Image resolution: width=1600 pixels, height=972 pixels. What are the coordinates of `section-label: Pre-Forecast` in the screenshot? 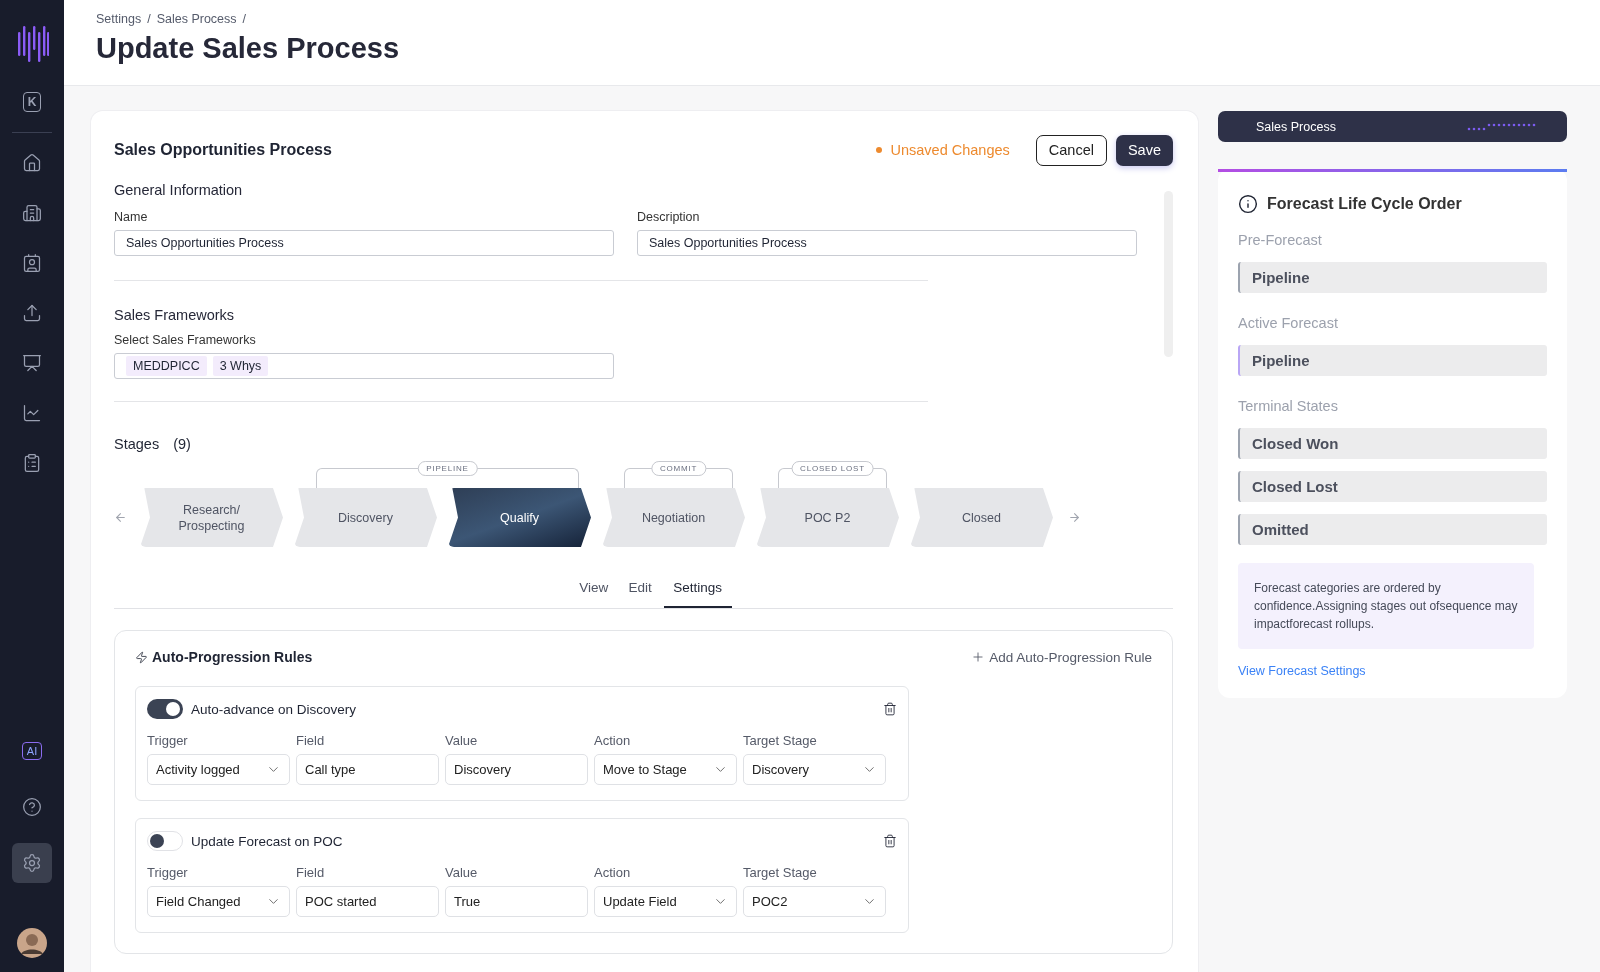 It's located at (1280, 240).